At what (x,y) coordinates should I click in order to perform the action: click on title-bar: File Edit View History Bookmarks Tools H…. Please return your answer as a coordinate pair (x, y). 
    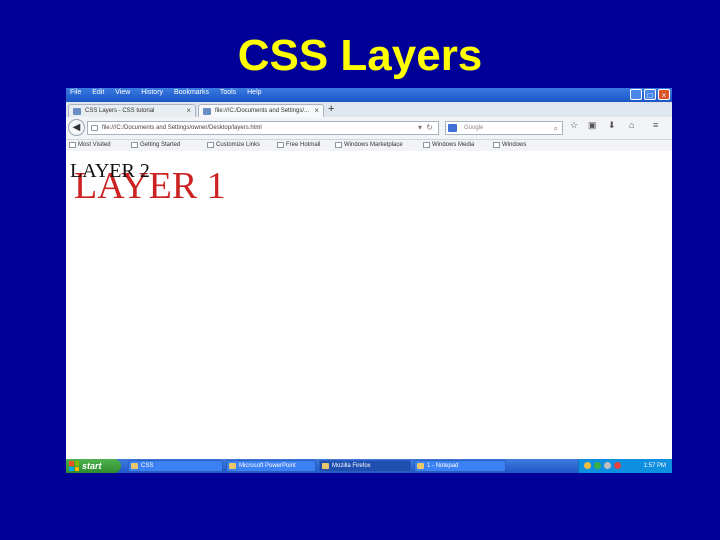
    Looking at the image, I should click on (369, 95).